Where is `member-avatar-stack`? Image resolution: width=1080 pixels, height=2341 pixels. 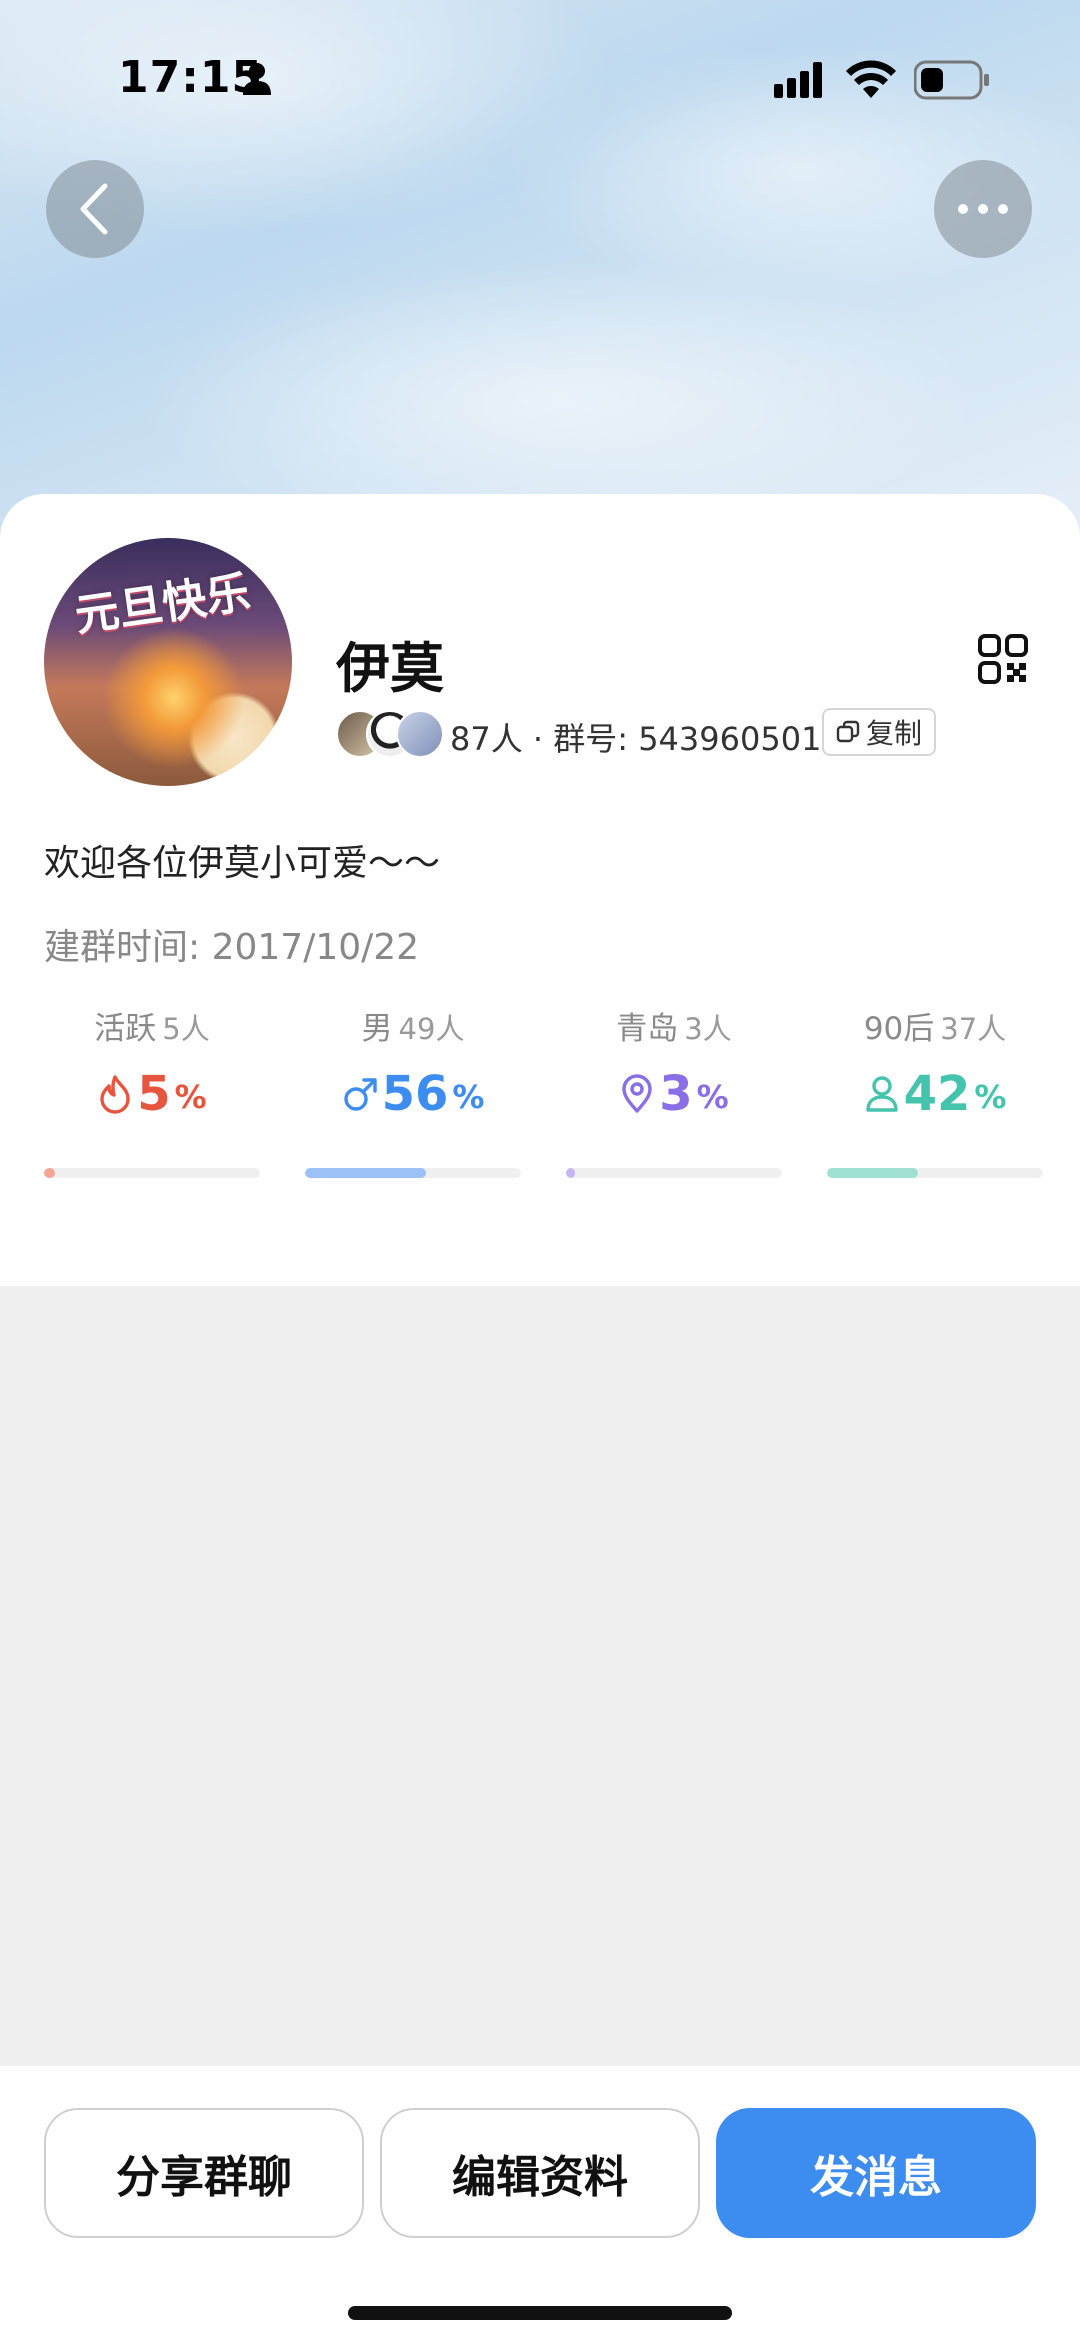 member-avatar-stack is located at coordinates (391, 735).